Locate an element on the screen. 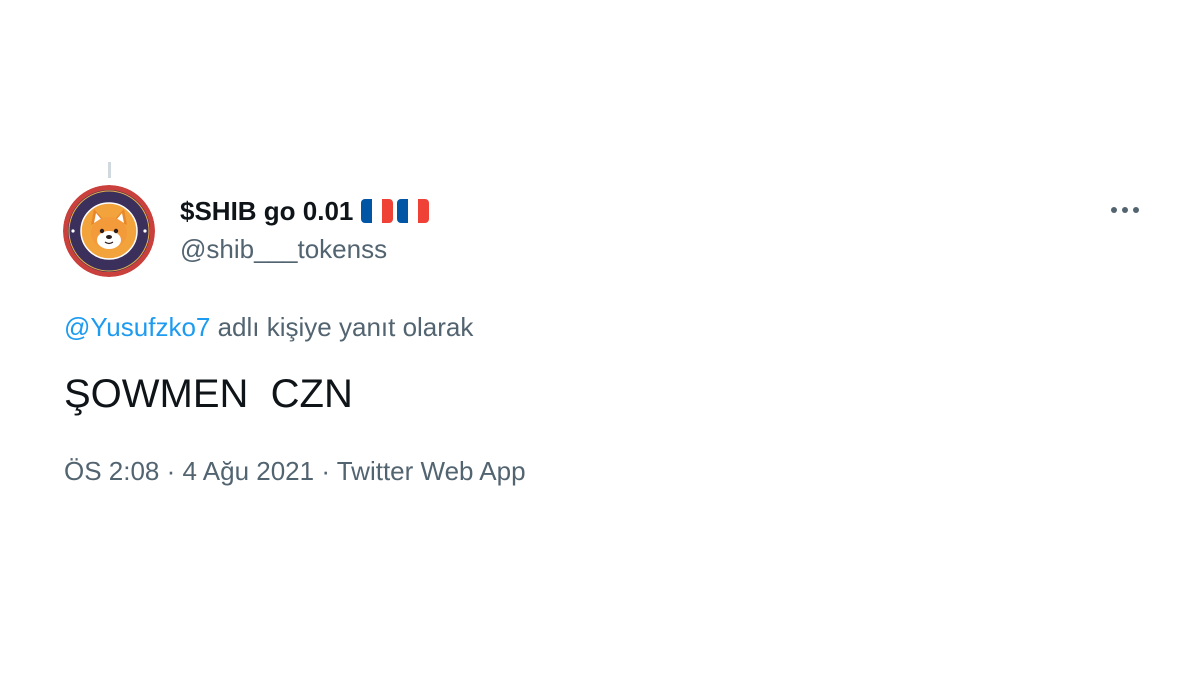 This screenshot has width=1200, height=675. user-handle: @shib___tokenss is located at coordinates (283, 249).